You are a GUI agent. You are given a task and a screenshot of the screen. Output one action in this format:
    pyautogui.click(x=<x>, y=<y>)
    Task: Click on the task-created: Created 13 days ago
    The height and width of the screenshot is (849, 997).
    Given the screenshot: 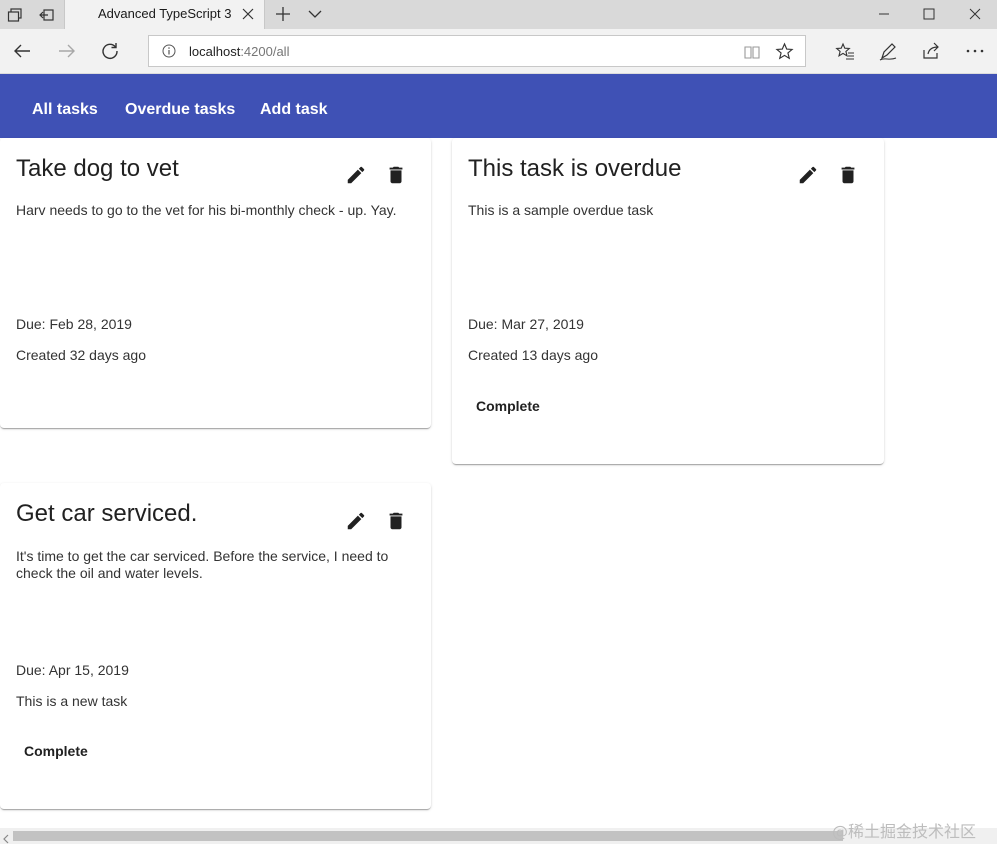 What is the action you would take?
    pyautogui.click(x=533, y=355)
    